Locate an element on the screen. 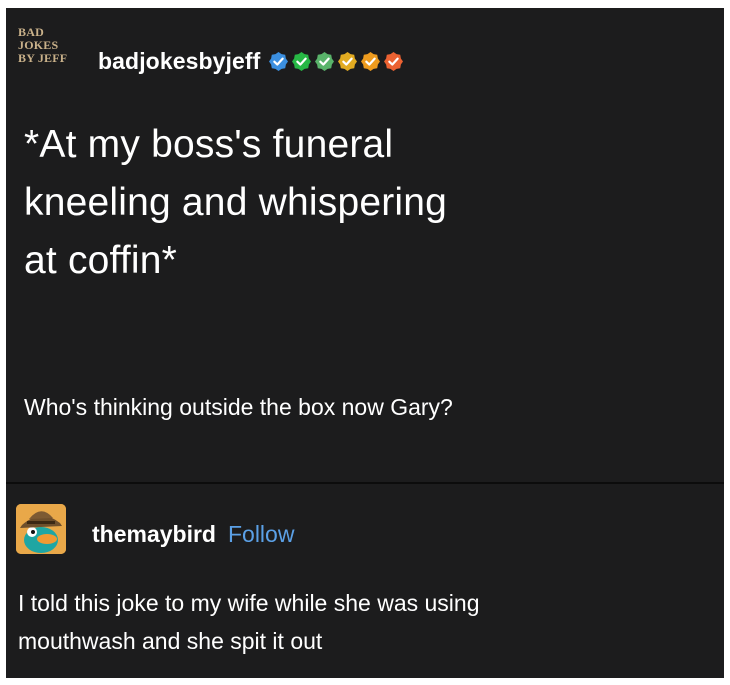 The width and height of the screenshot is (730, 685). post-header: badjokesbyjeff is located at coordinates (251, 61).